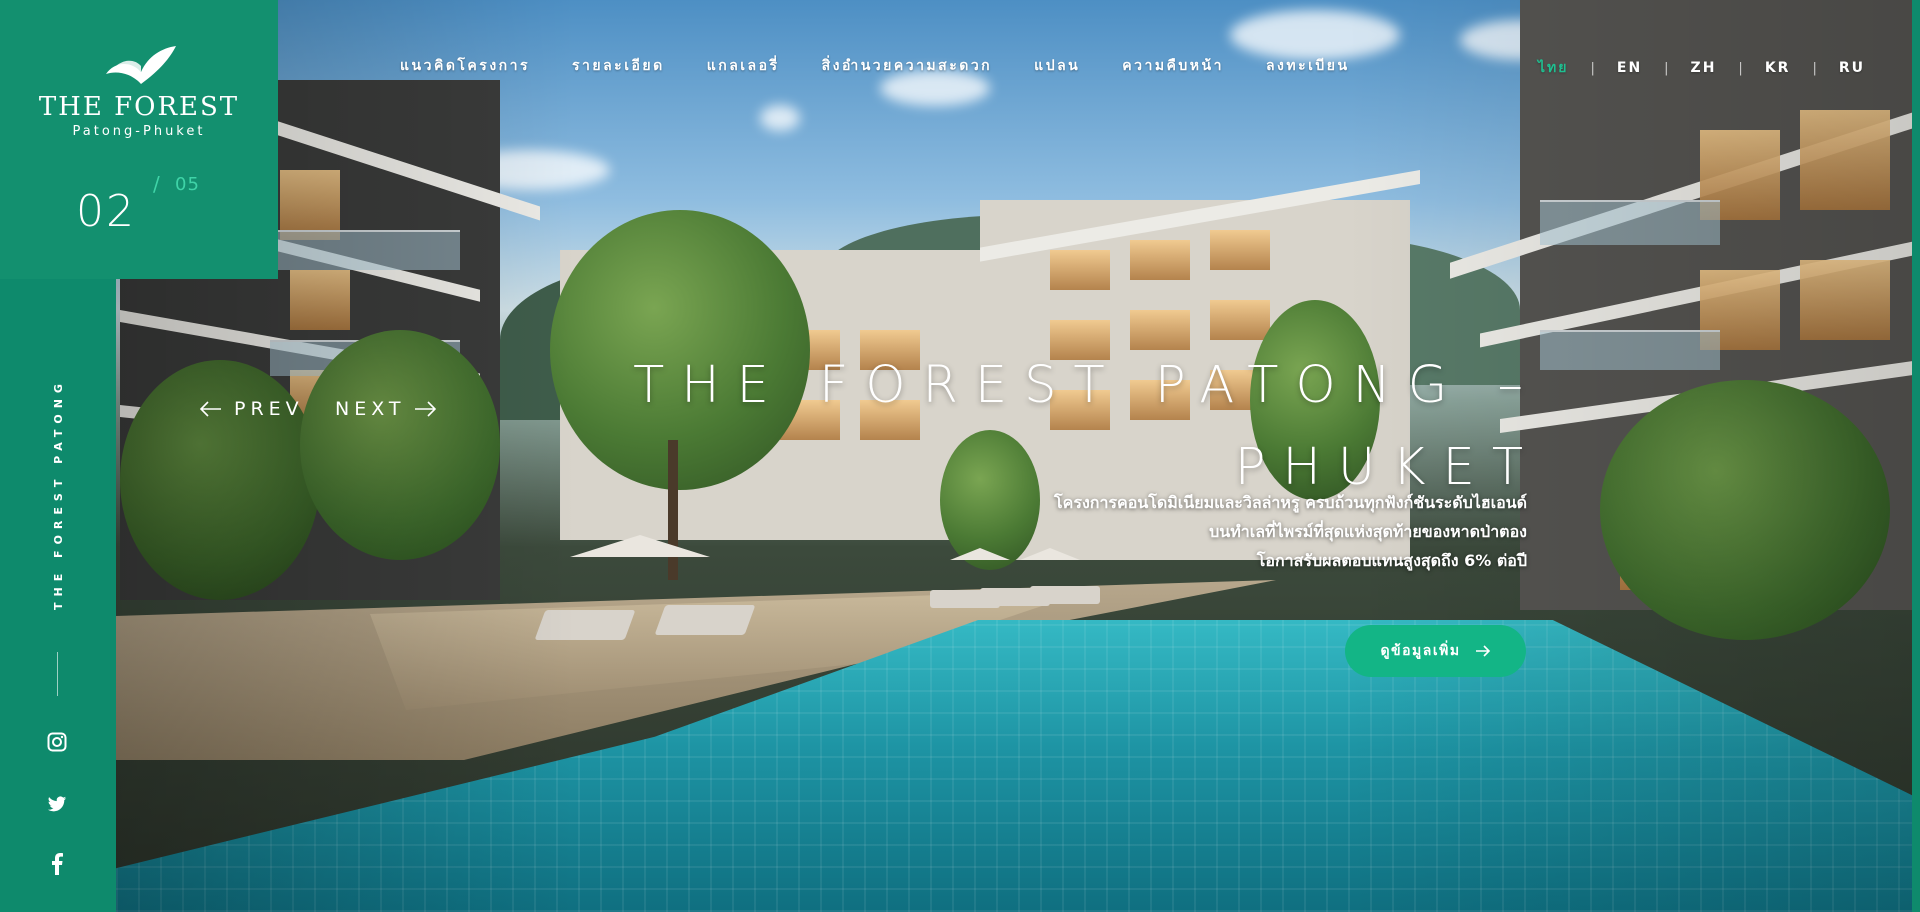 Image resolution: width=1920 pixels, height=912 pixels. What do you see at coordinates (1391, 560) in the screenshot?
I see `hero-description-line-3: โอกาสรับผลตอบแทนสูงสุดถึง 6% ต่อปี` at bounding box center [1391, 560].